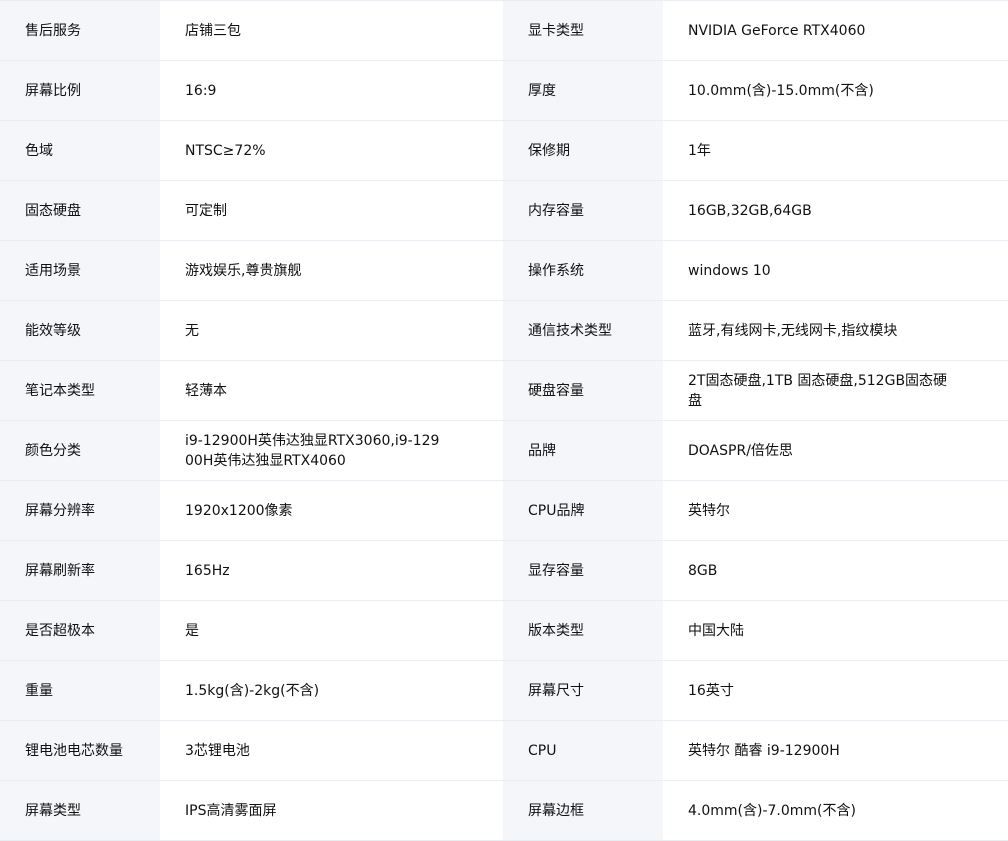  I want to click on table-cell: NVIDIA GeForce RTX4060, so click(835, 31).